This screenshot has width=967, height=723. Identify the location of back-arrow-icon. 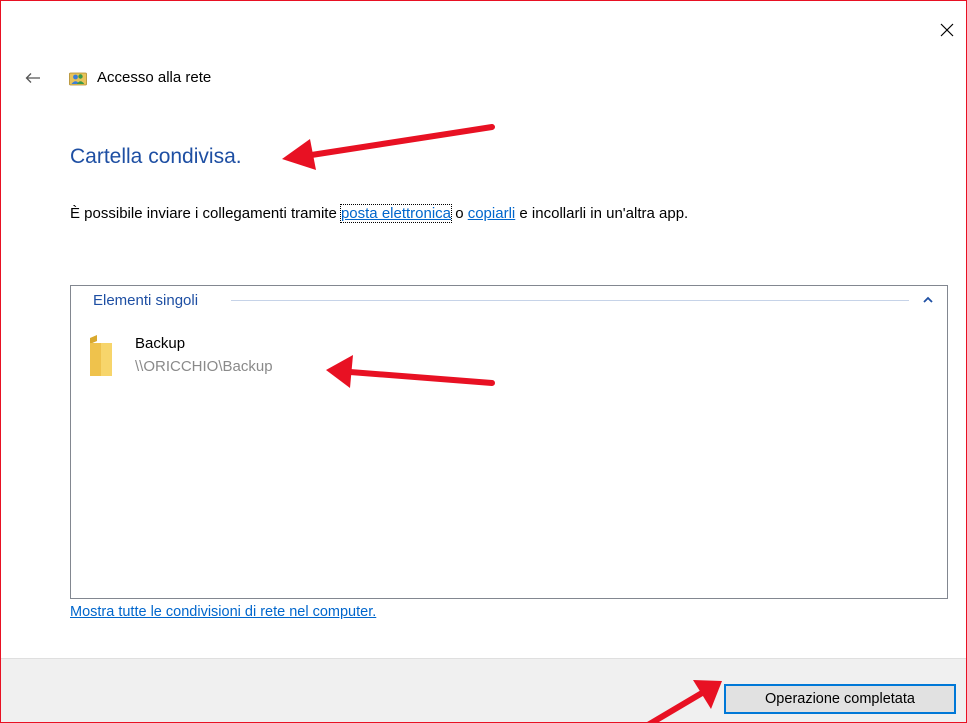
(32, 78).